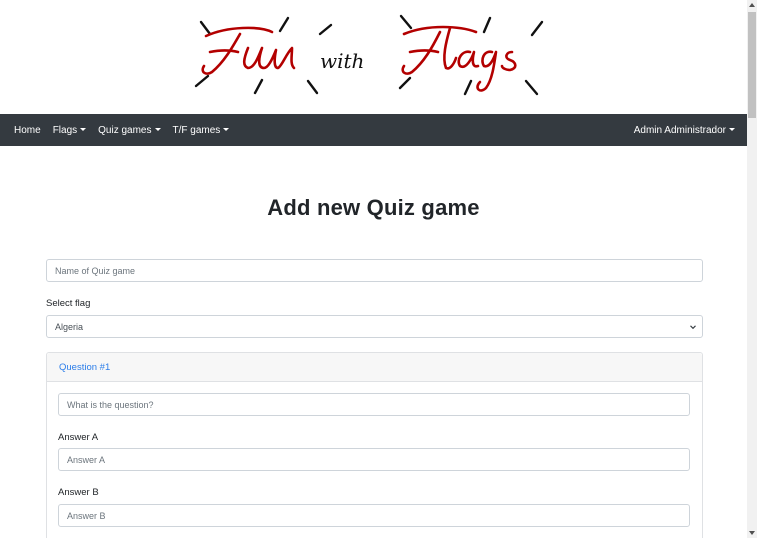 The width and height of the screenshot is (757, 538). Describe the element at coordinates (86, 459) in the screenshot. I see `answer-a-placeholder: Answer A` at that location.